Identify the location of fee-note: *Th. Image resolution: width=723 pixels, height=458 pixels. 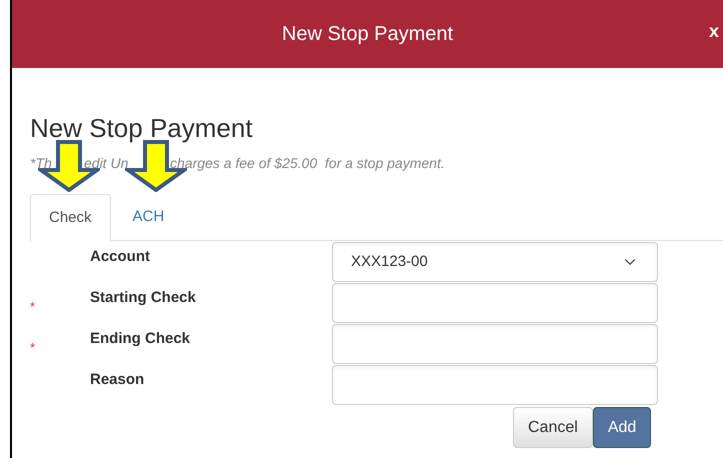
(41, 163).